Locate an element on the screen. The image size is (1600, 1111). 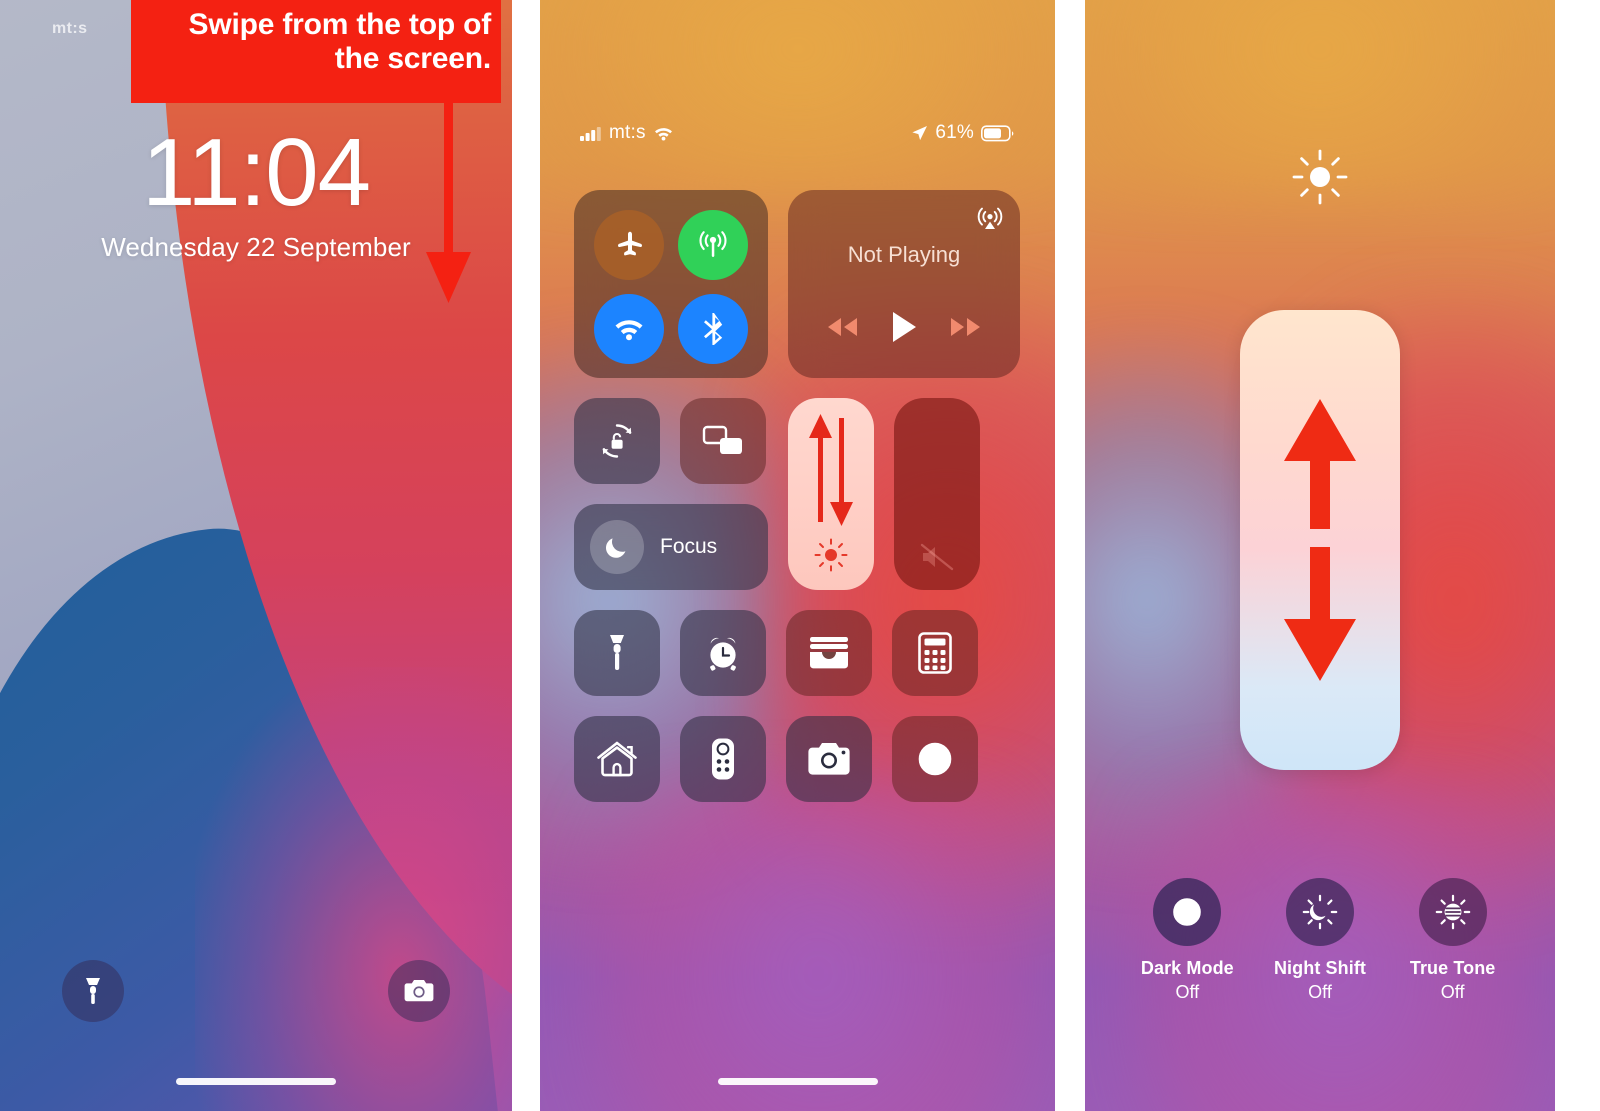
bluetooth-button is located at coordinates (713, 329).